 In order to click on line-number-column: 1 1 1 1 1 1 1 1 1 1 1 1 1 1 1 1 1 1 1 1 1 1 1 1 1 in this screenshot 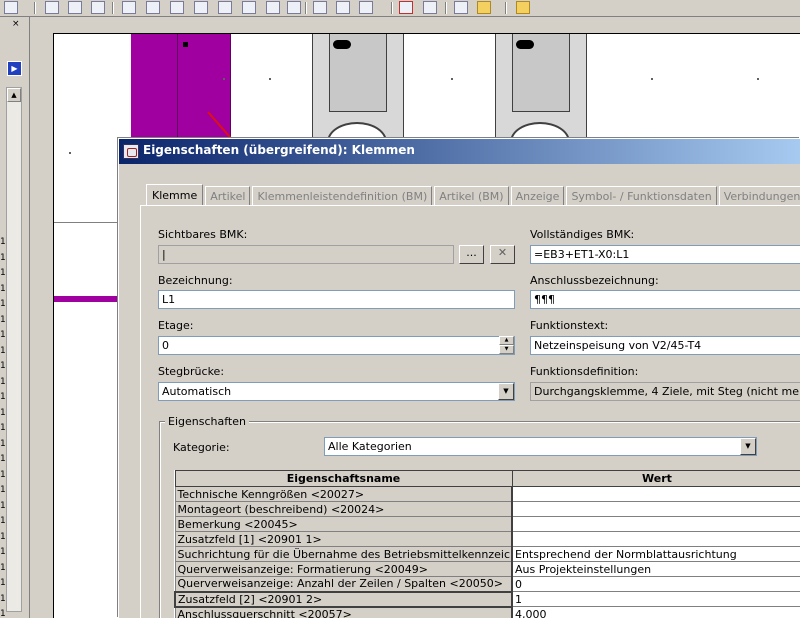, I will do `click(3, 426)`.